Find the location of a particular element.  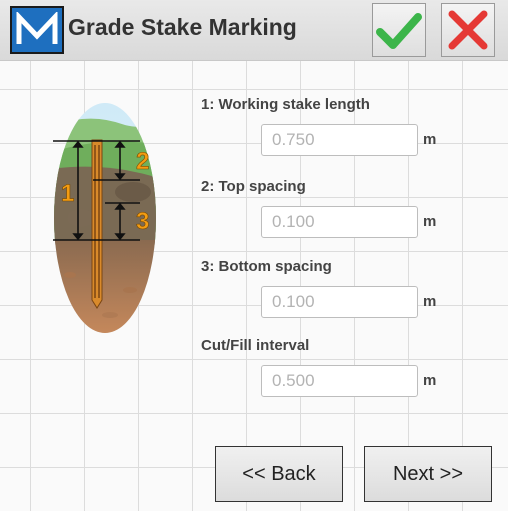

bottom-spacing-input is located at coordinates (339, 302).